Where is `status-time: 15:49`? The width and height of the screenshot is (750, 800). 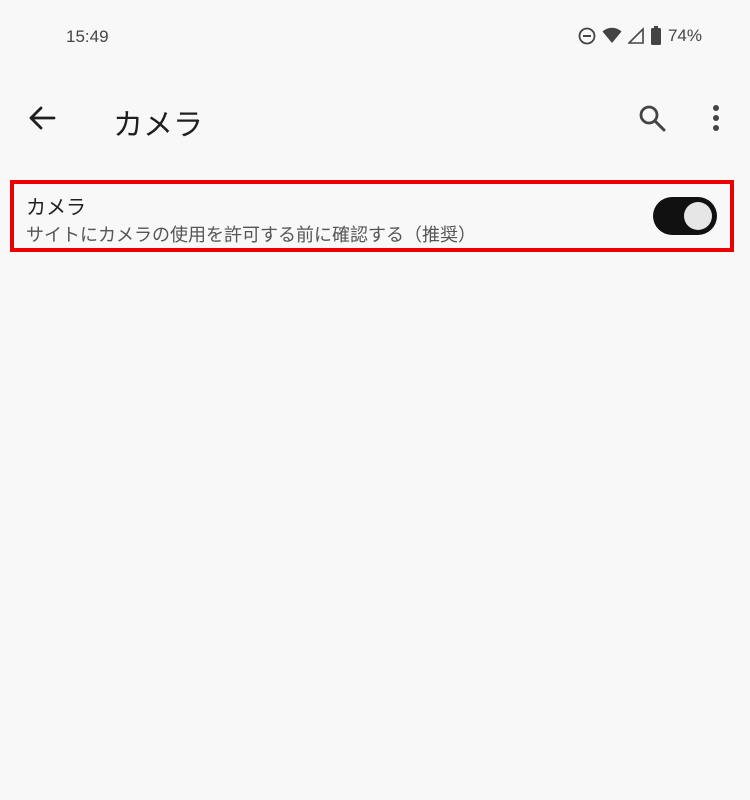 status-time: 15:49 is located at coordinates (87, 36).